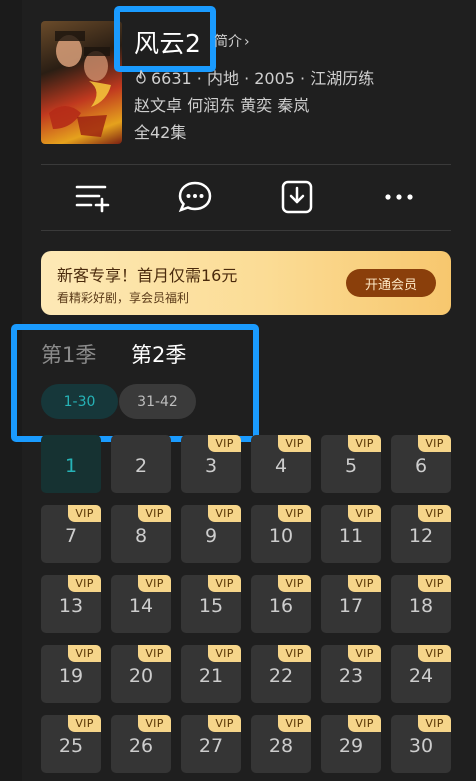 The image size is (476, 781). I want to click on episode-number: 12, so click(421, 536).